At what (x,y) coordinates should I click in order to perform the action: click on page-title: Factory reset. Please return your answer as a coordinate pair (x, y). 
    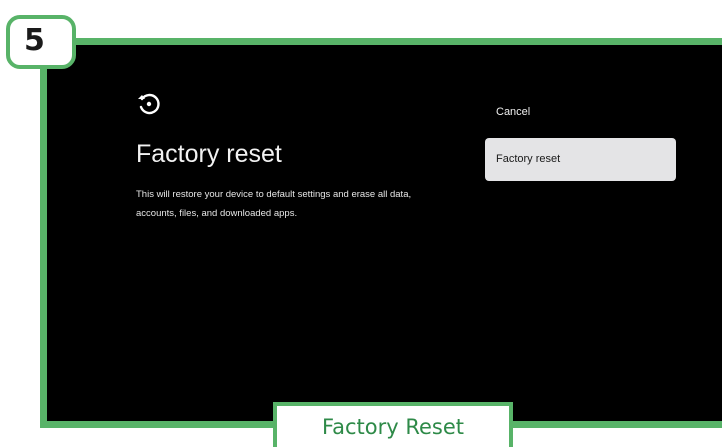
    Looking at the image, I should click on (209, 154).